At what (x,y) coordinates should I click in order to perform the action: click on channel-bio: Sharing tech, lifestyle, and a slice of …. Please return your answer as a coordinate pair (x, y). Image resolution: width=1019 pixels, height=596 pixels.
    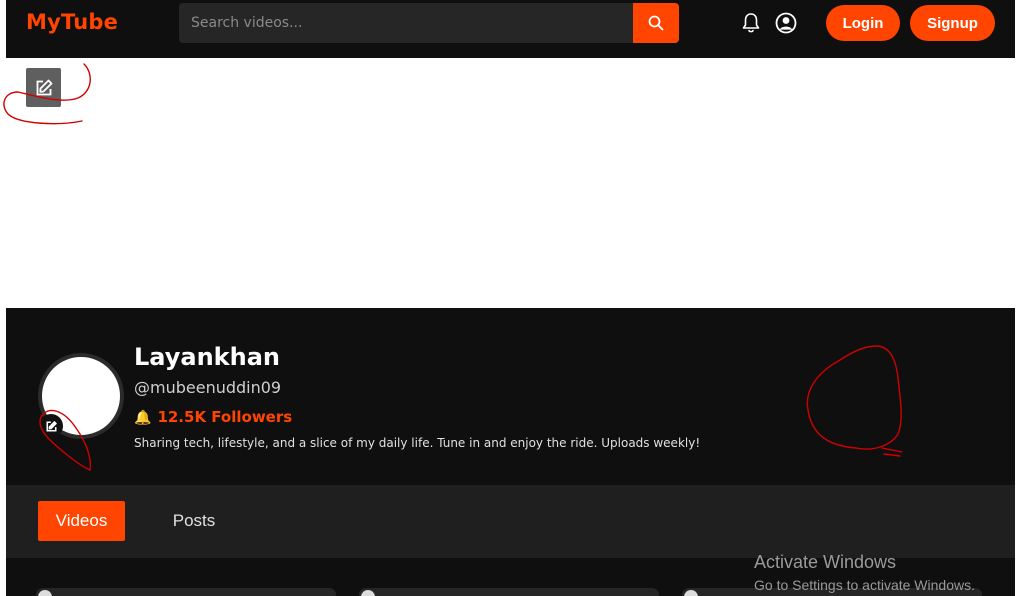
    Looking at the image, I should click on (417, 443).